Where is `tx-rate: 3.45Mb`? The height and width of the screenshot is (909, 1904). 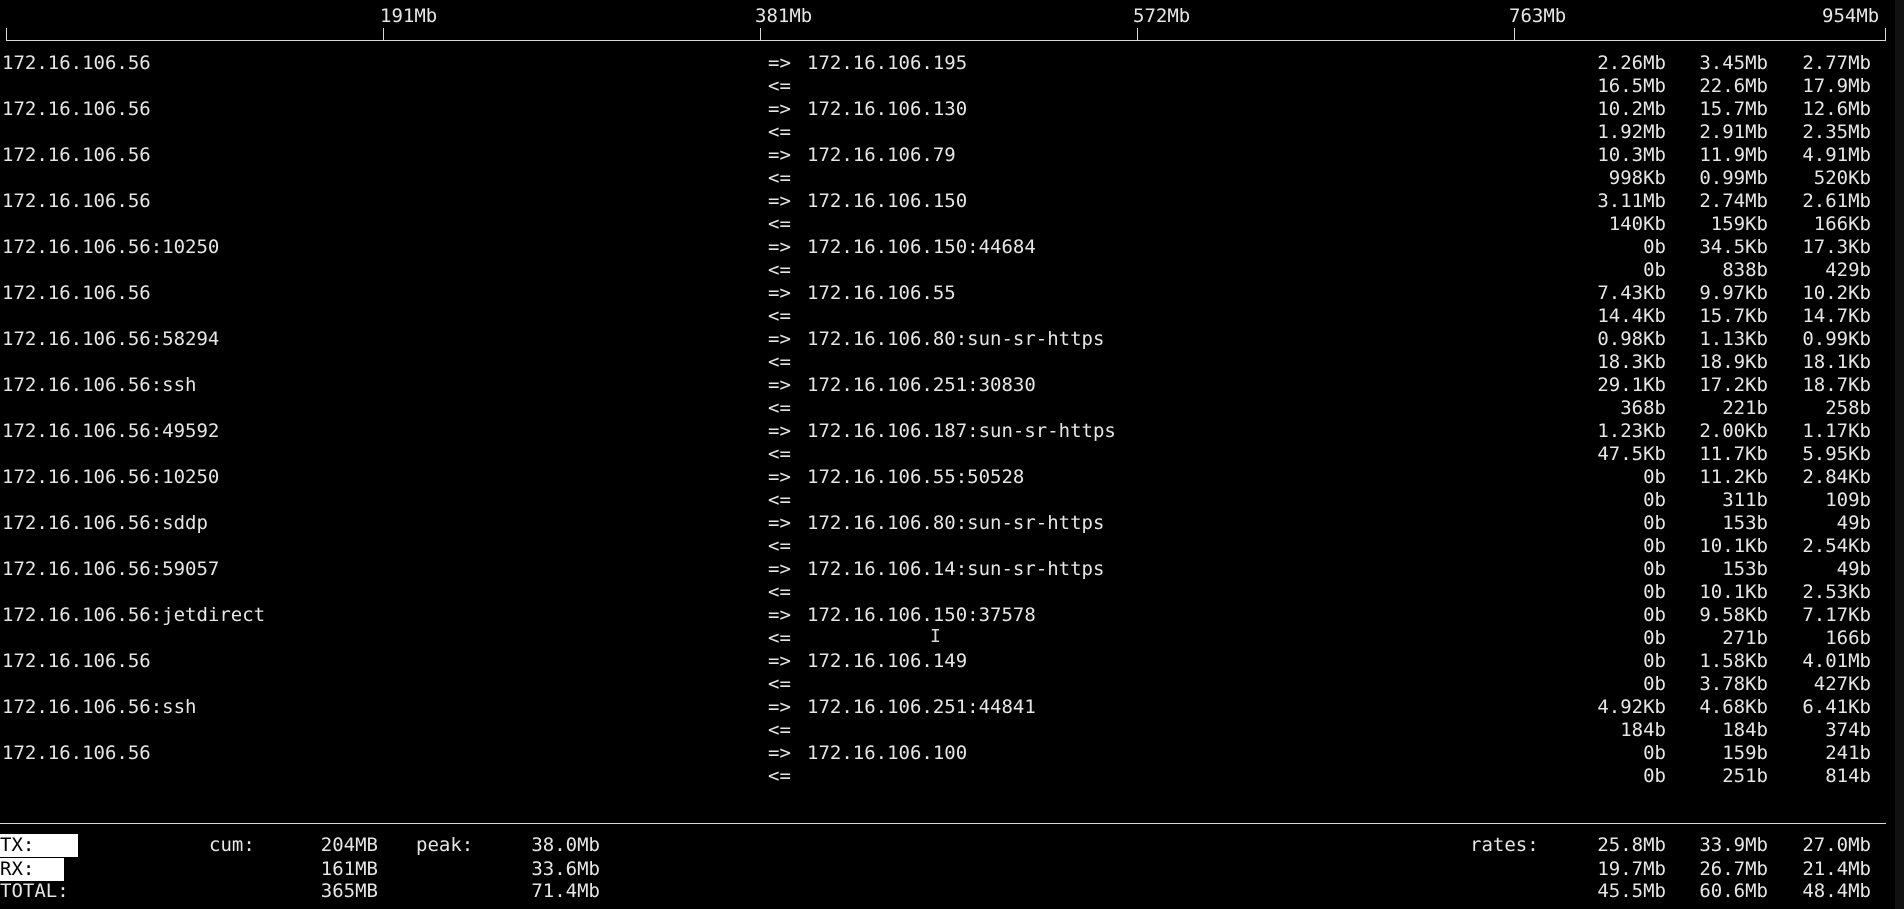
tx-rate: 3.45Mb is located at coordinates (1733, 63).